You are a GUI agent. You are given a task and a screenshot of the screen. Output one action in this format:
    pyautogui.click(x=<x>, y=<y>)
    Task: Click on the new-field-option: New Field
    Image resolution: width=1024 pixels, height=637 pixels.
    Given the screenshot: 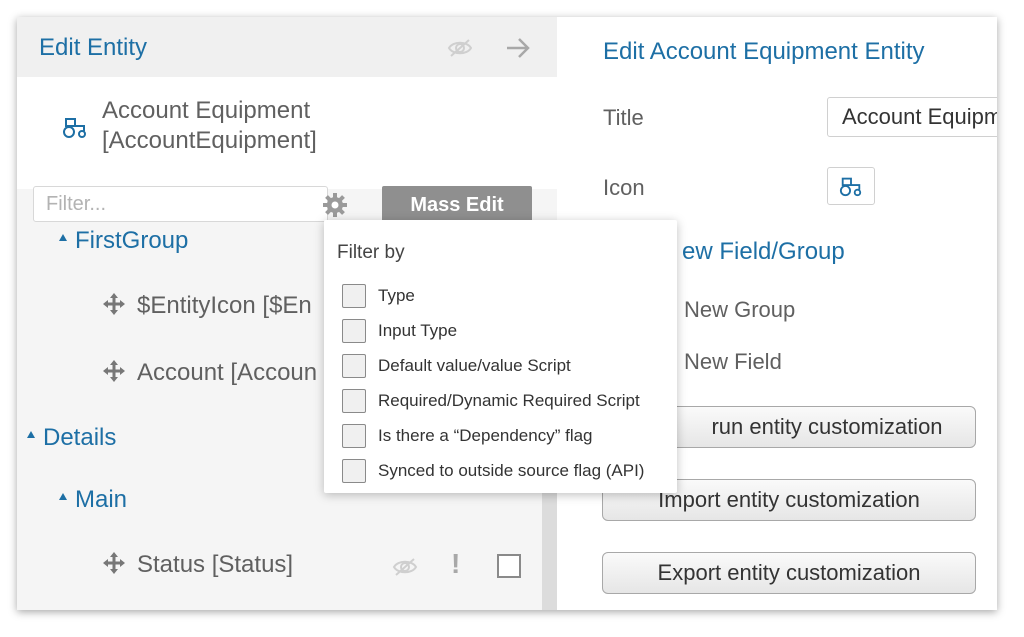 What is the action you would take?
    pyautogui.click(x=733, y=362)
    